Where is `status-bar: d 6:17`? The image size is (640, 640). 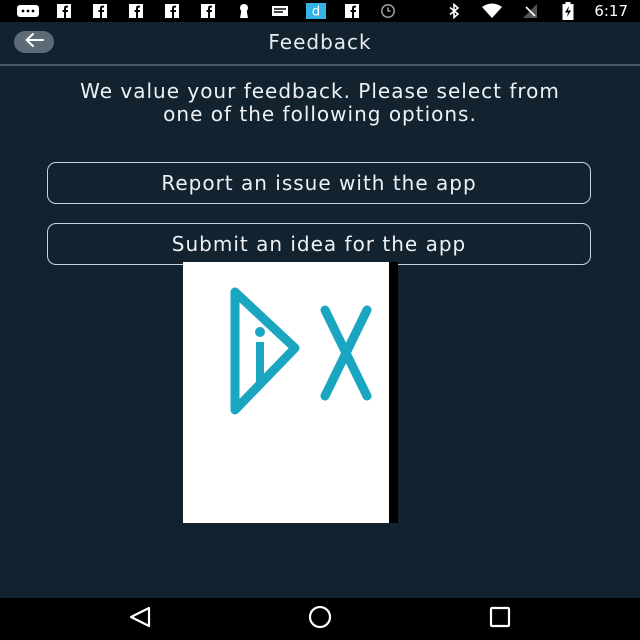
status-bar: d 6:17 is located at coordinates (320, 11).